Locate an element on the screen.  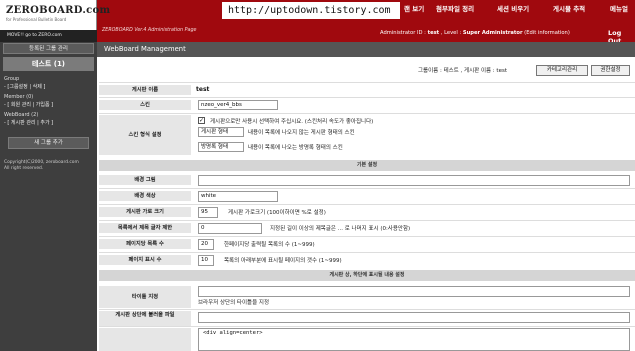
category-manage-button: 카테고리관리 is located at coordinates (562, 70).